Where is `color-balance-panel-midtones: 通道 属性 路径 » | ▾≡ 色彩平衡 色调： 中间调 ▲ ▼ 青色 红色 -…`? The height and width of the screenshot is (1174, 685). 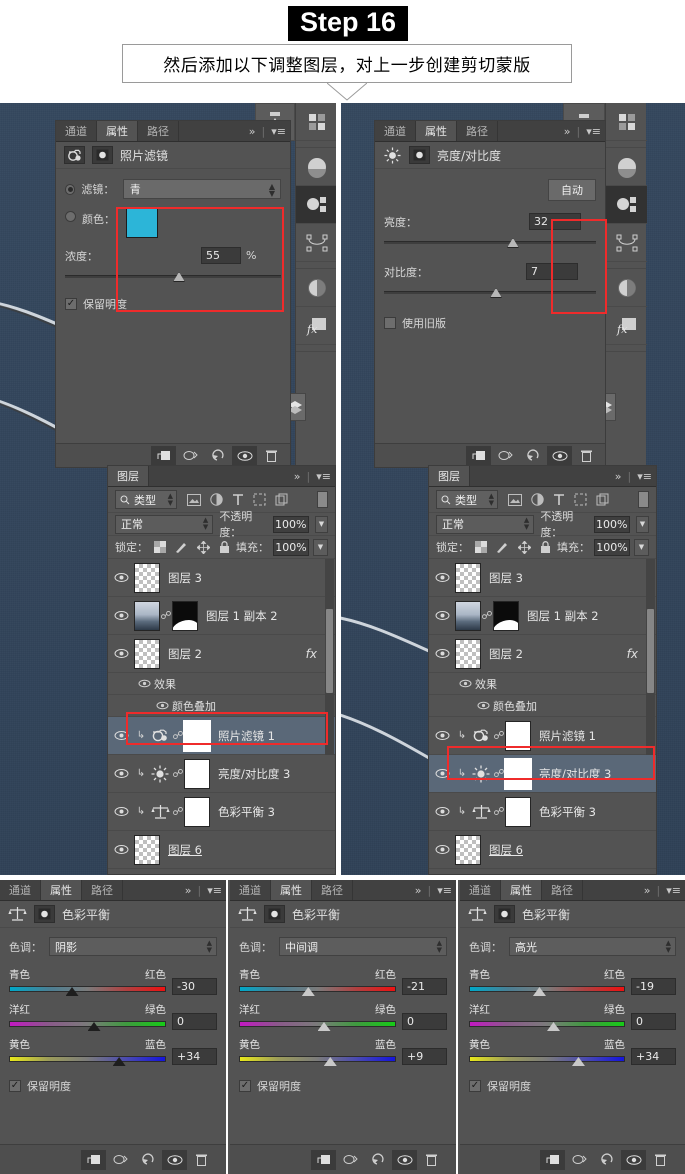 color-balance-panel-midtones: 通道 属性 路径 » | ▾≡ 色彩平衡 色调： 中间调 ▲ ▼ 青色 红色 -… is located at coordinates (344, 1027).